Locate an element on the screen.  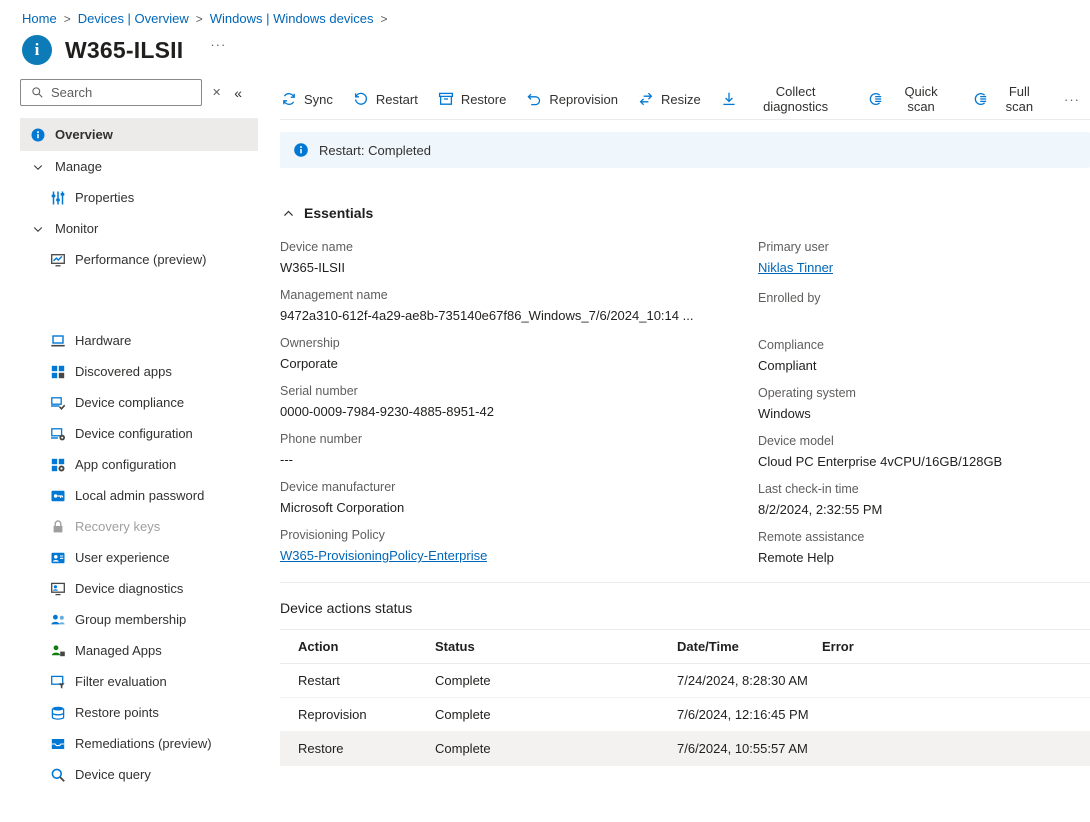
field-label: Enrolled by is located at coordinates (789, 298).